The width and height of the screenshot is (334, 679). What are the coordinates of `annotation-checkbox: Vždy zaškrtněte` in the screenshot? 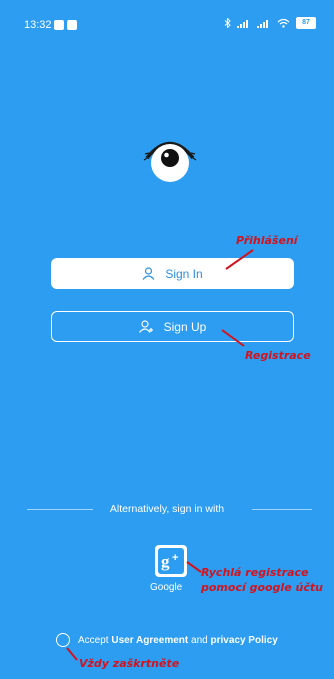 It's located at (129, 663).